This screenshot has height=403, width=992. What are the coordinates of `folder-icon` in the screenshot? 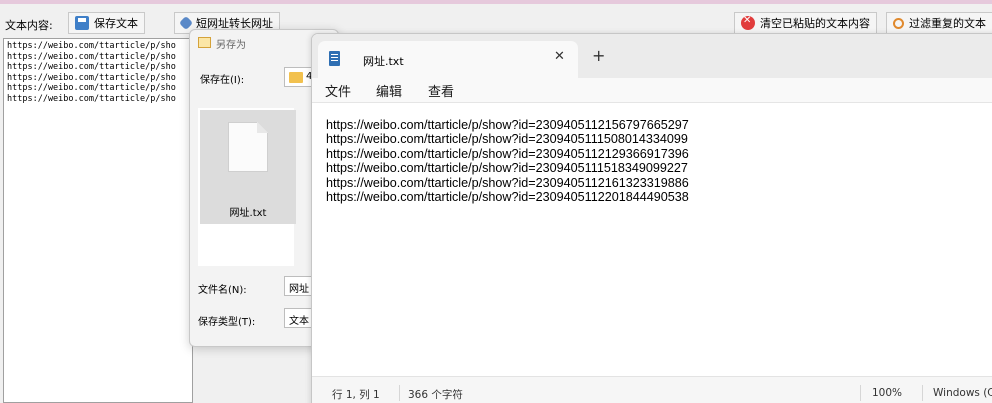 It's located at (296, 77).